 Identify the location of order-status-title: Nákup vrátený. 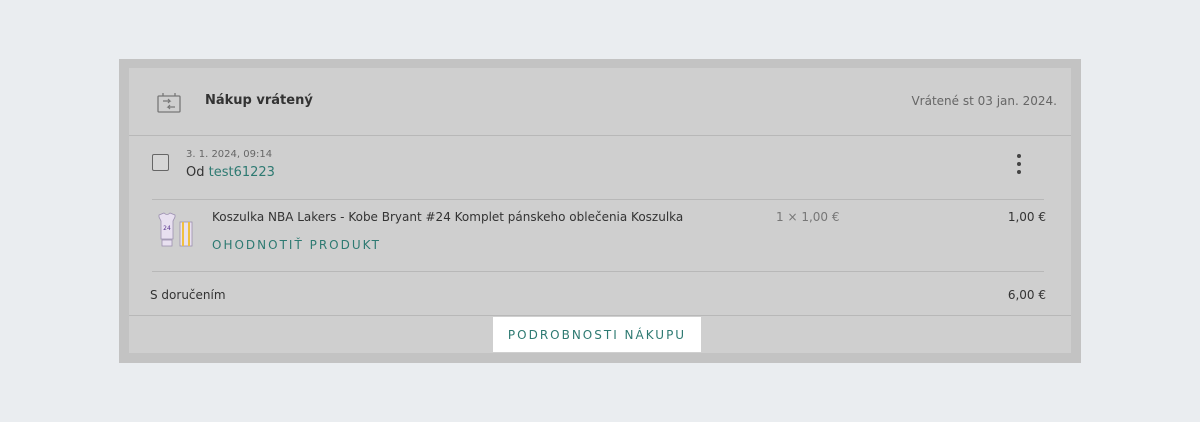
(259, 100).